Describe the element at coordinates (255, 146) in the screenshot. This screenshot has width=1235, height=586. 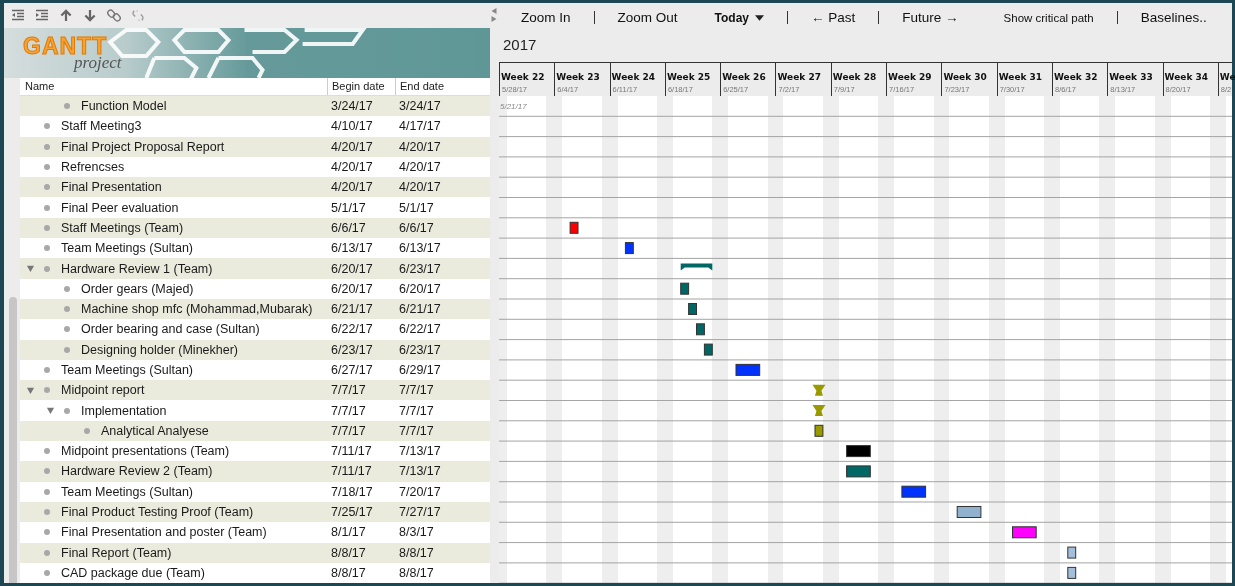
I see `task-row: Final Project Proposal Report 4/20/17 4/20/17` at that location.